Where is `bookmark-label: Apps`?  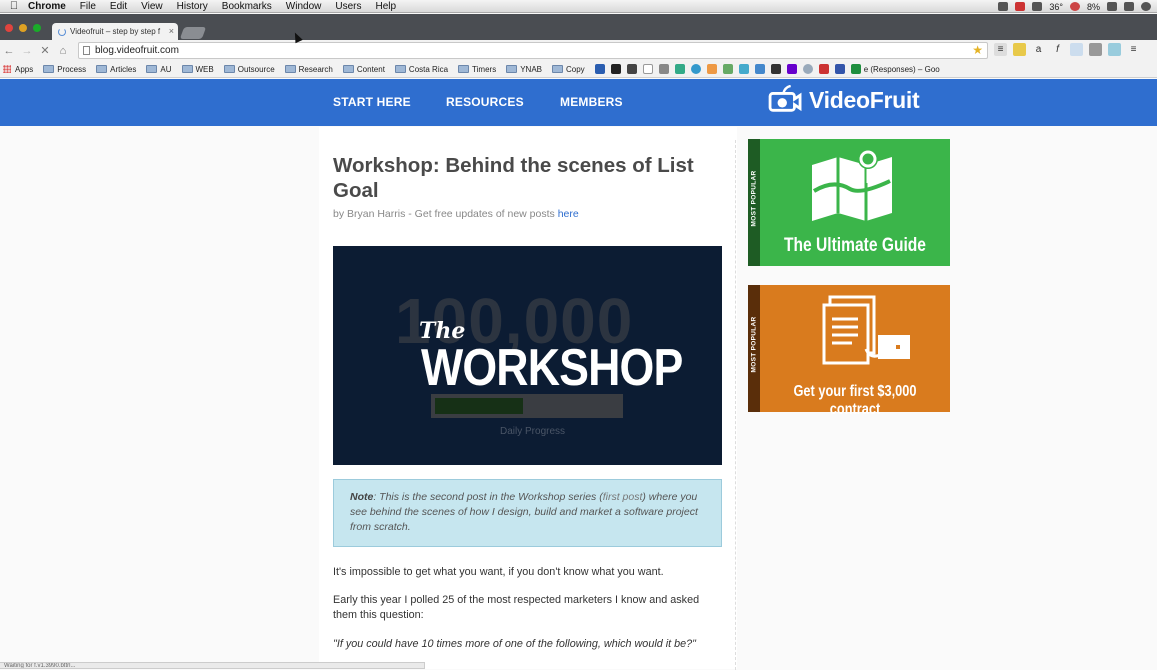
bookmark-label: Apps is located at coordinates (24, 69).